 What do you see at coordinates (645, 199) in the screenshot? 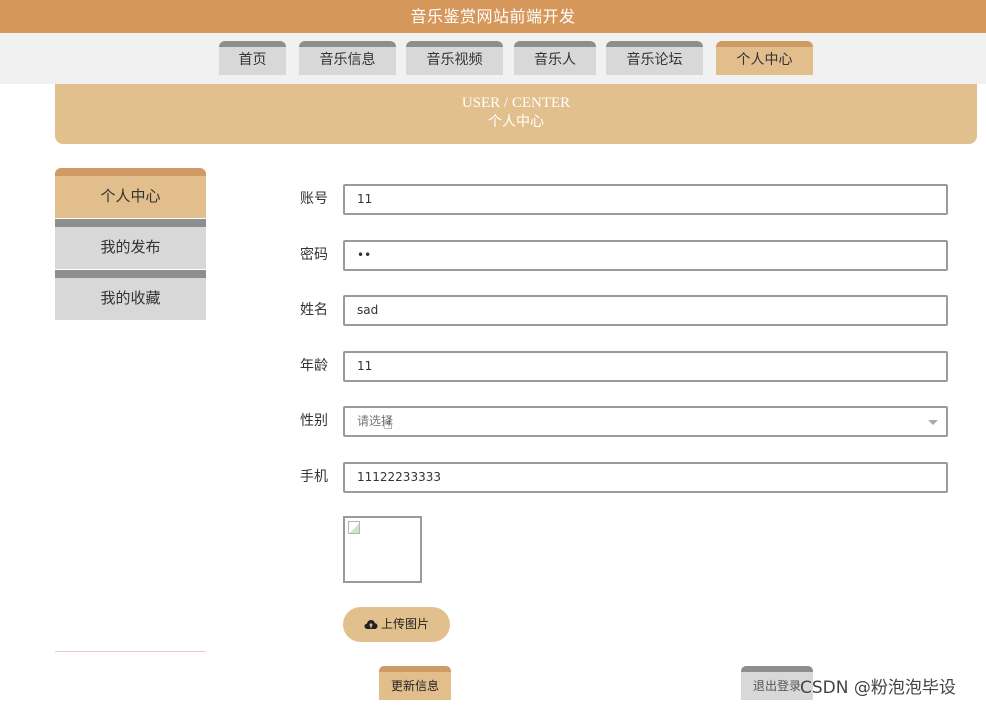
I see `account-field: 11` at bounding box center [645, 199].